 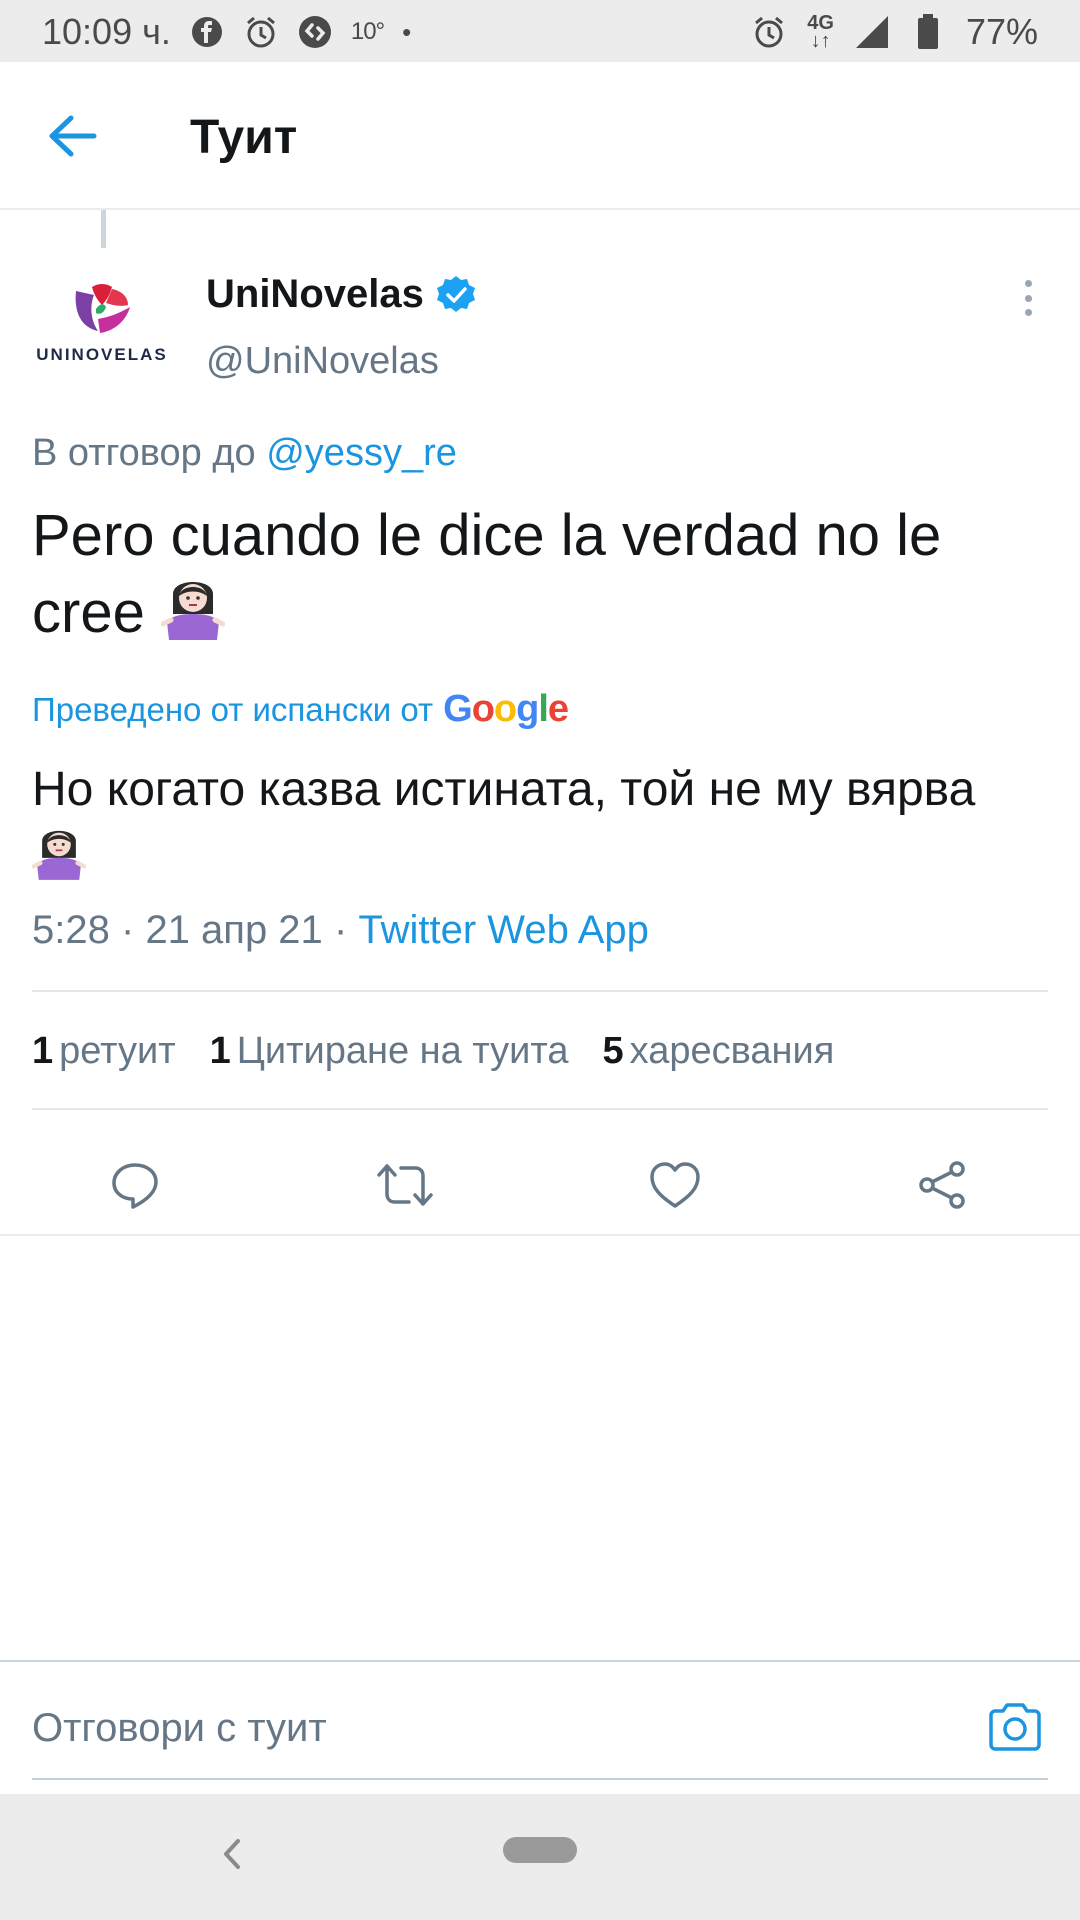 What do you see at coordinates (144, 453) in the screenshot?
I see `reply-to-prefix: В отговор до` at bounding box center [144, 453].